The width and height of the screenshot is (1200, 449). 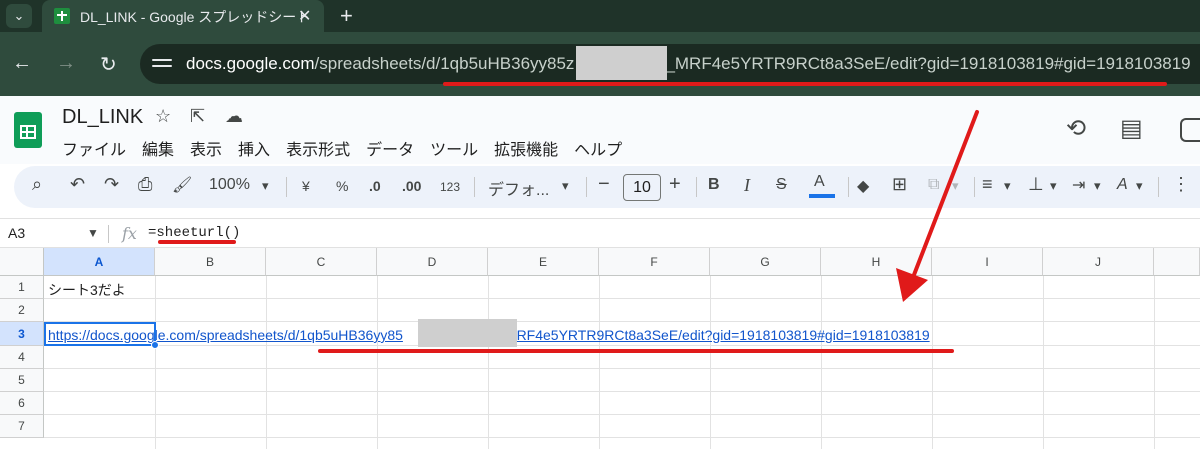 I want to click on percent-format-button: %, so click(x=342, y=186).